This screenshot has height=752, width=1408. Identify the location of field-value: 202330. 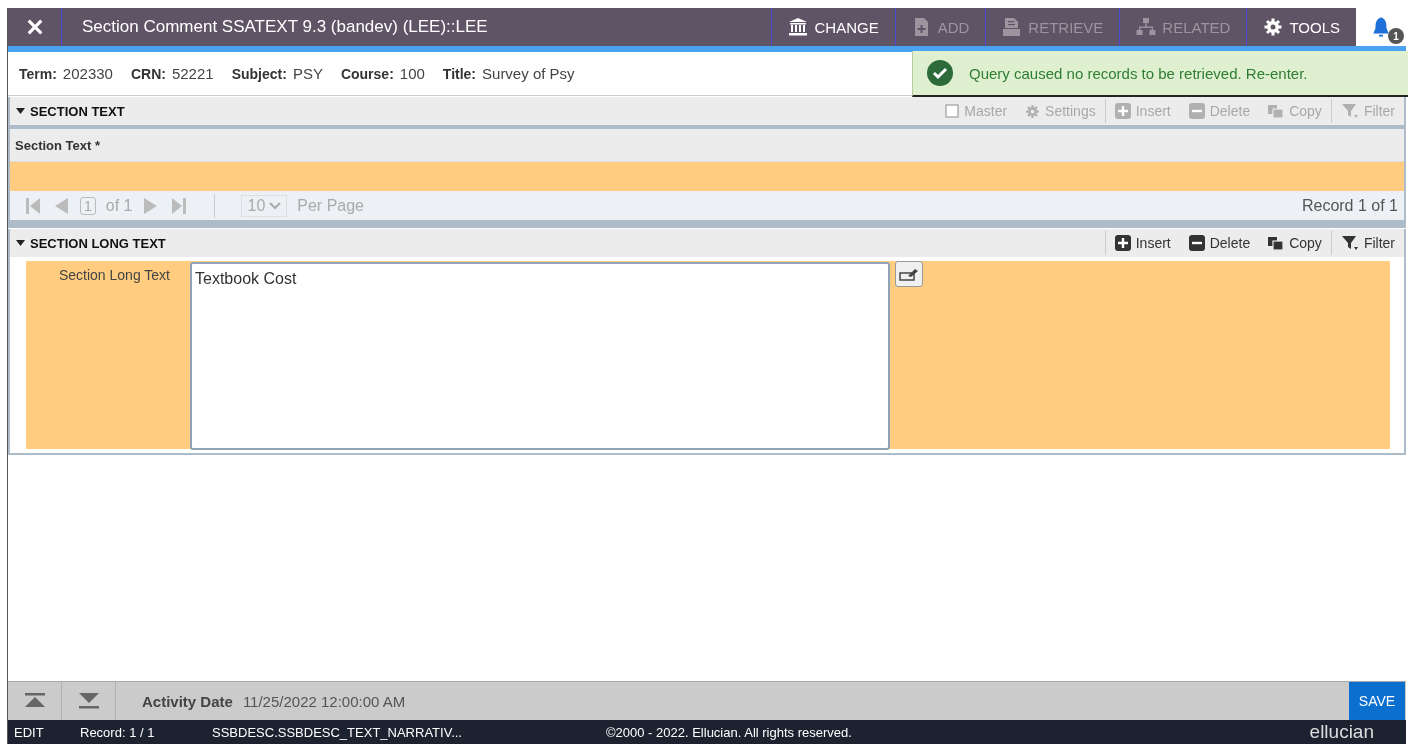
(87, 73).